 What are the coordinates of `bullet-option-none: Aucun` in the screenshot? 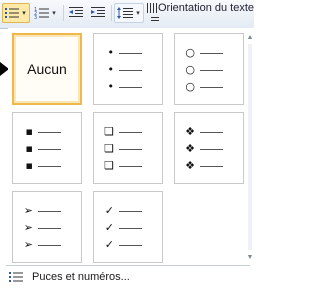 It's located at (47, 69).